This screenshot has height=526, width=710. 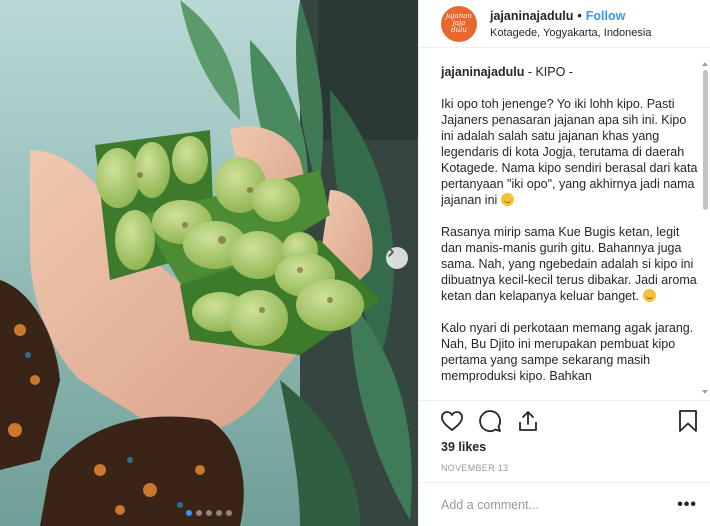 I want to click on scroll-down-arrow-icon, so click(x=705, y=392).